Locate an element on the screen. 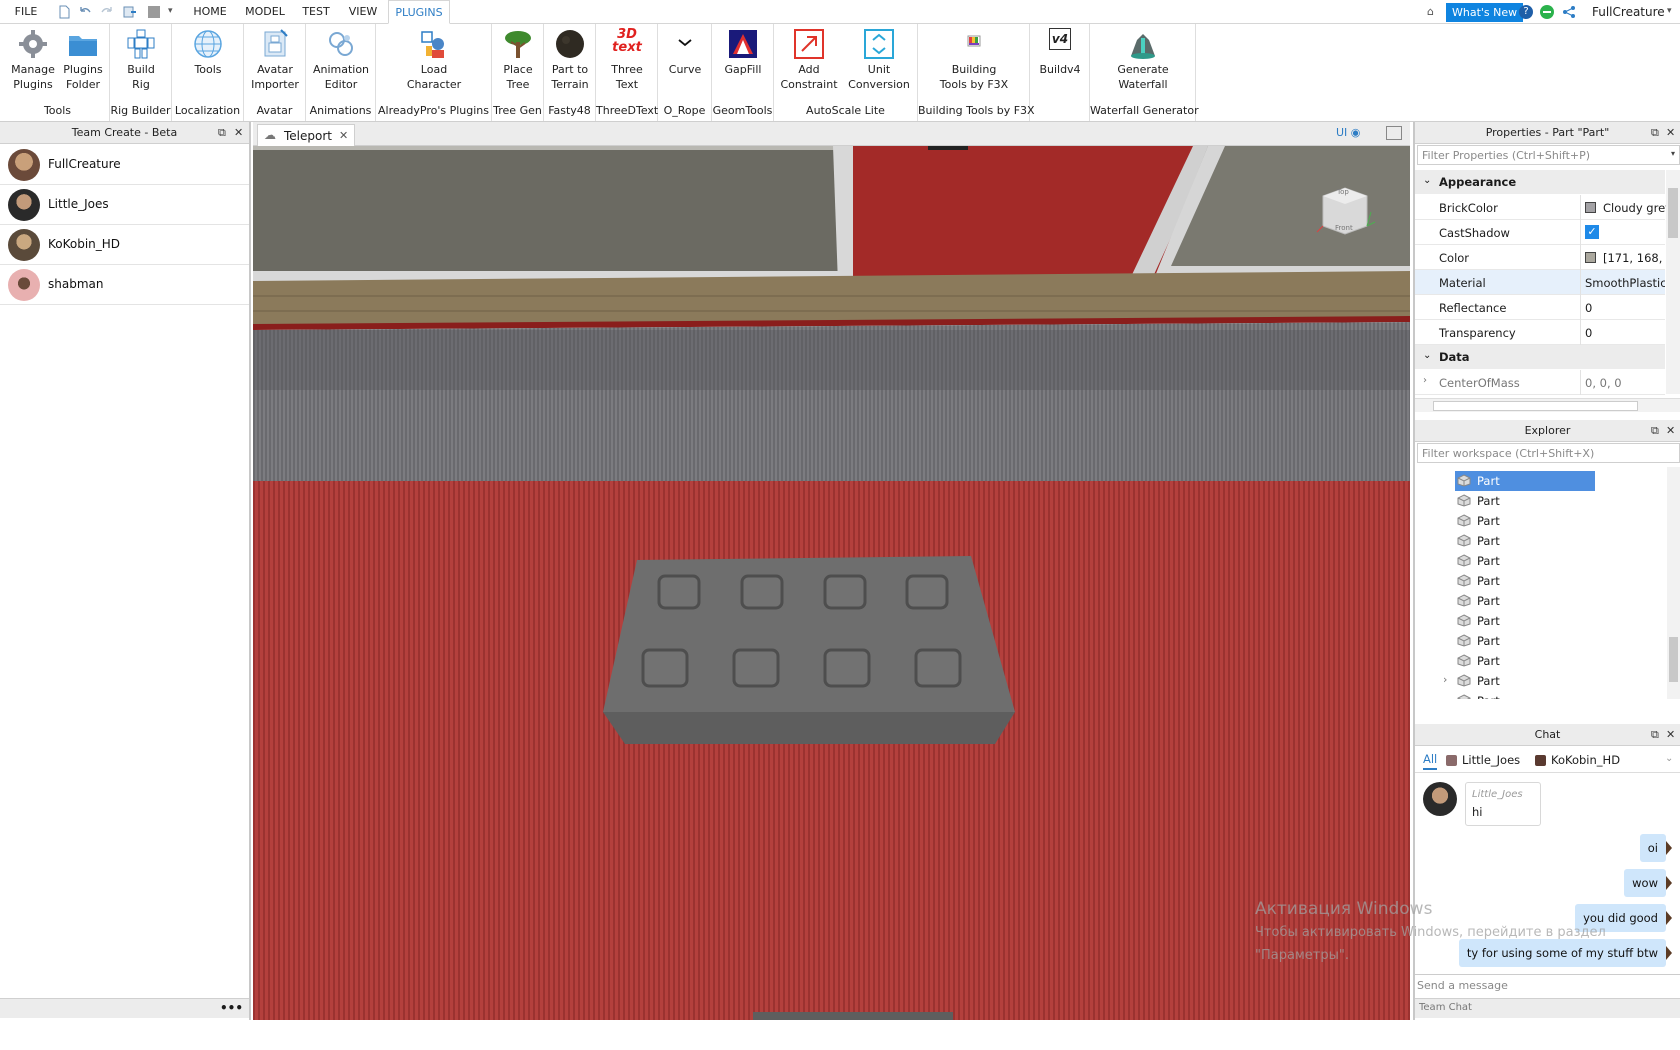 Image resolution: width=1680 pixels, height=1050 pixels. properties-filter-input: Filter Properties (Ctrl+Shift+P) is located at coordinates (1548, 155).